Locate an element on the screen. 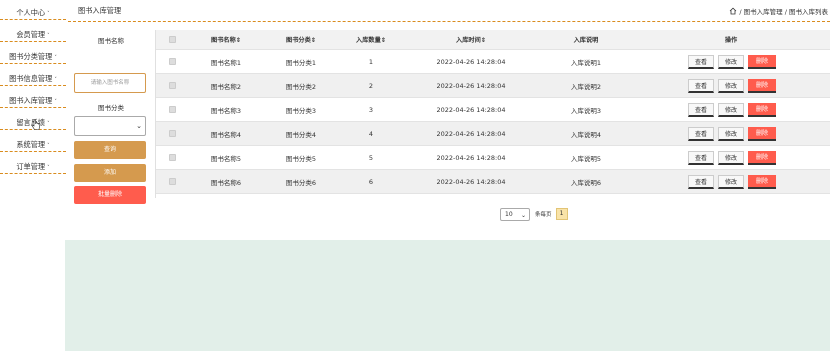 This screenshot has width=830, height=351. cell-quantity: 2 is located at coordinates (371, 85).